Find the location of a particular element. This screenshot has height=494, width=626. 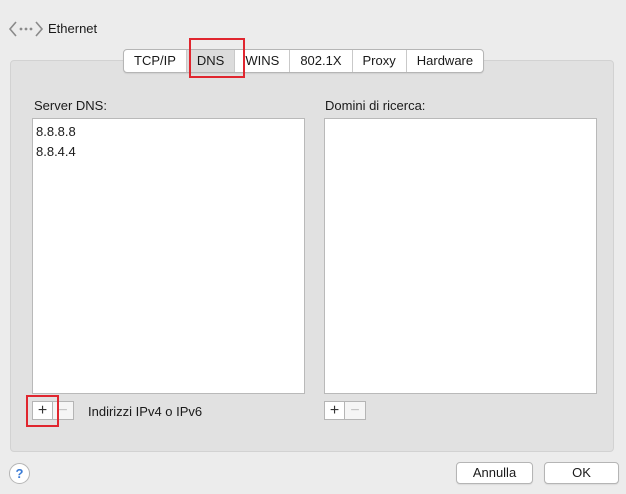

remove-domain-button: − is located at coordinates (355, 410).